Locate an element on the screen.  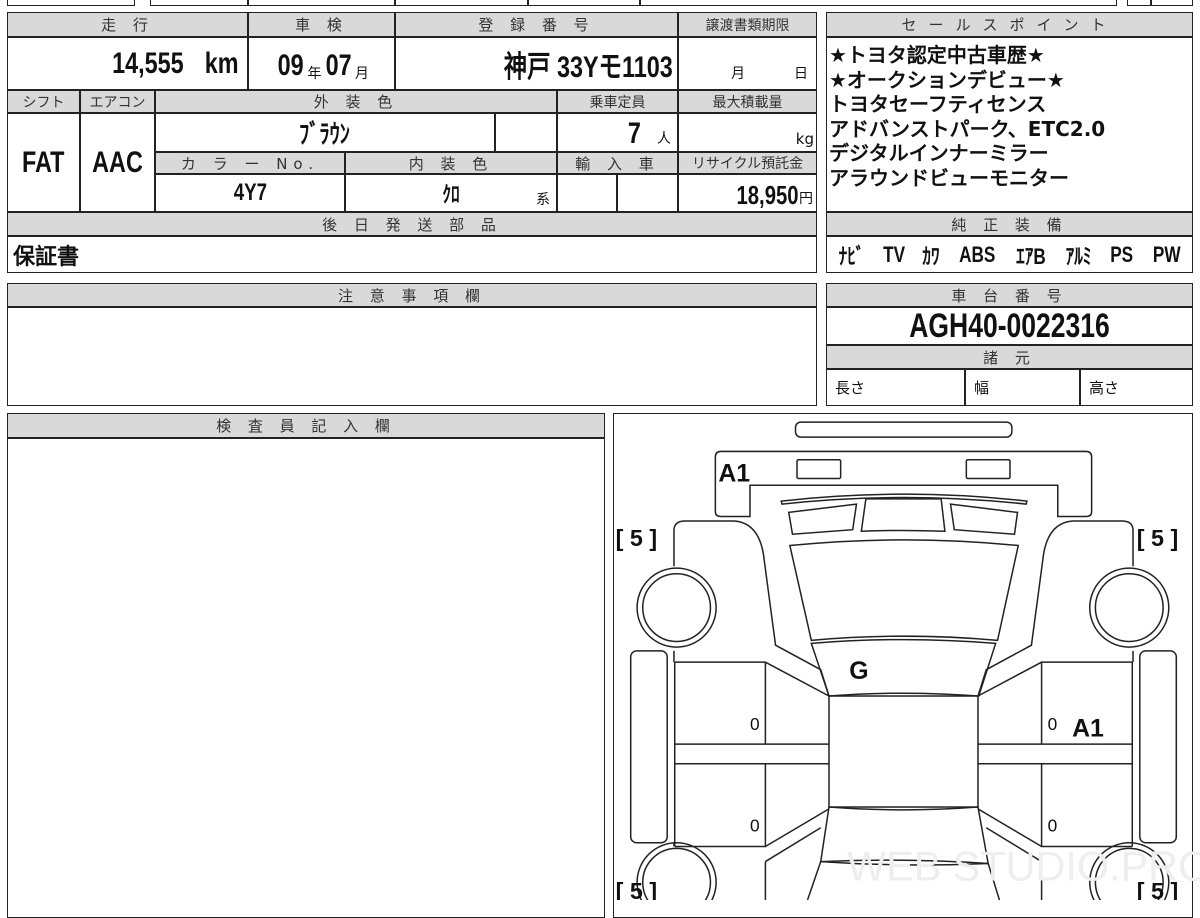
sales-point: ★トヨタ認定中古車歴★ is located at coordinates (1009, 55).